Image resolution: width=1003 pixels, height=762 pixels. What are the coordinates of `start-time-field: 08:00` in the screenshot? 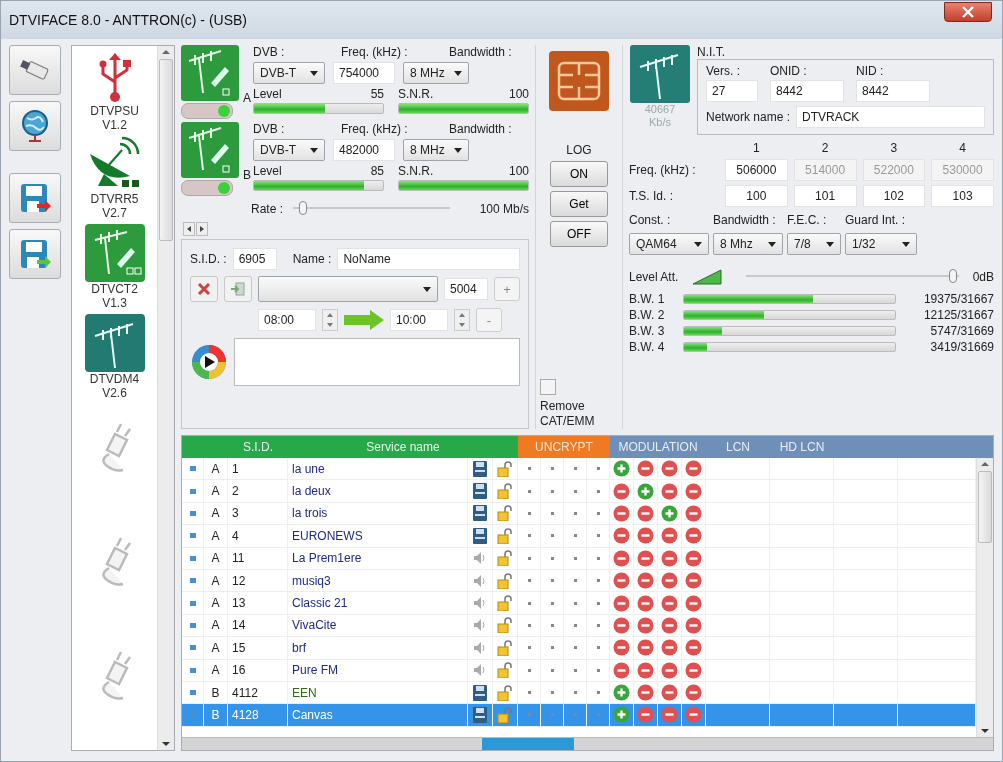 It's located at (287, 320).